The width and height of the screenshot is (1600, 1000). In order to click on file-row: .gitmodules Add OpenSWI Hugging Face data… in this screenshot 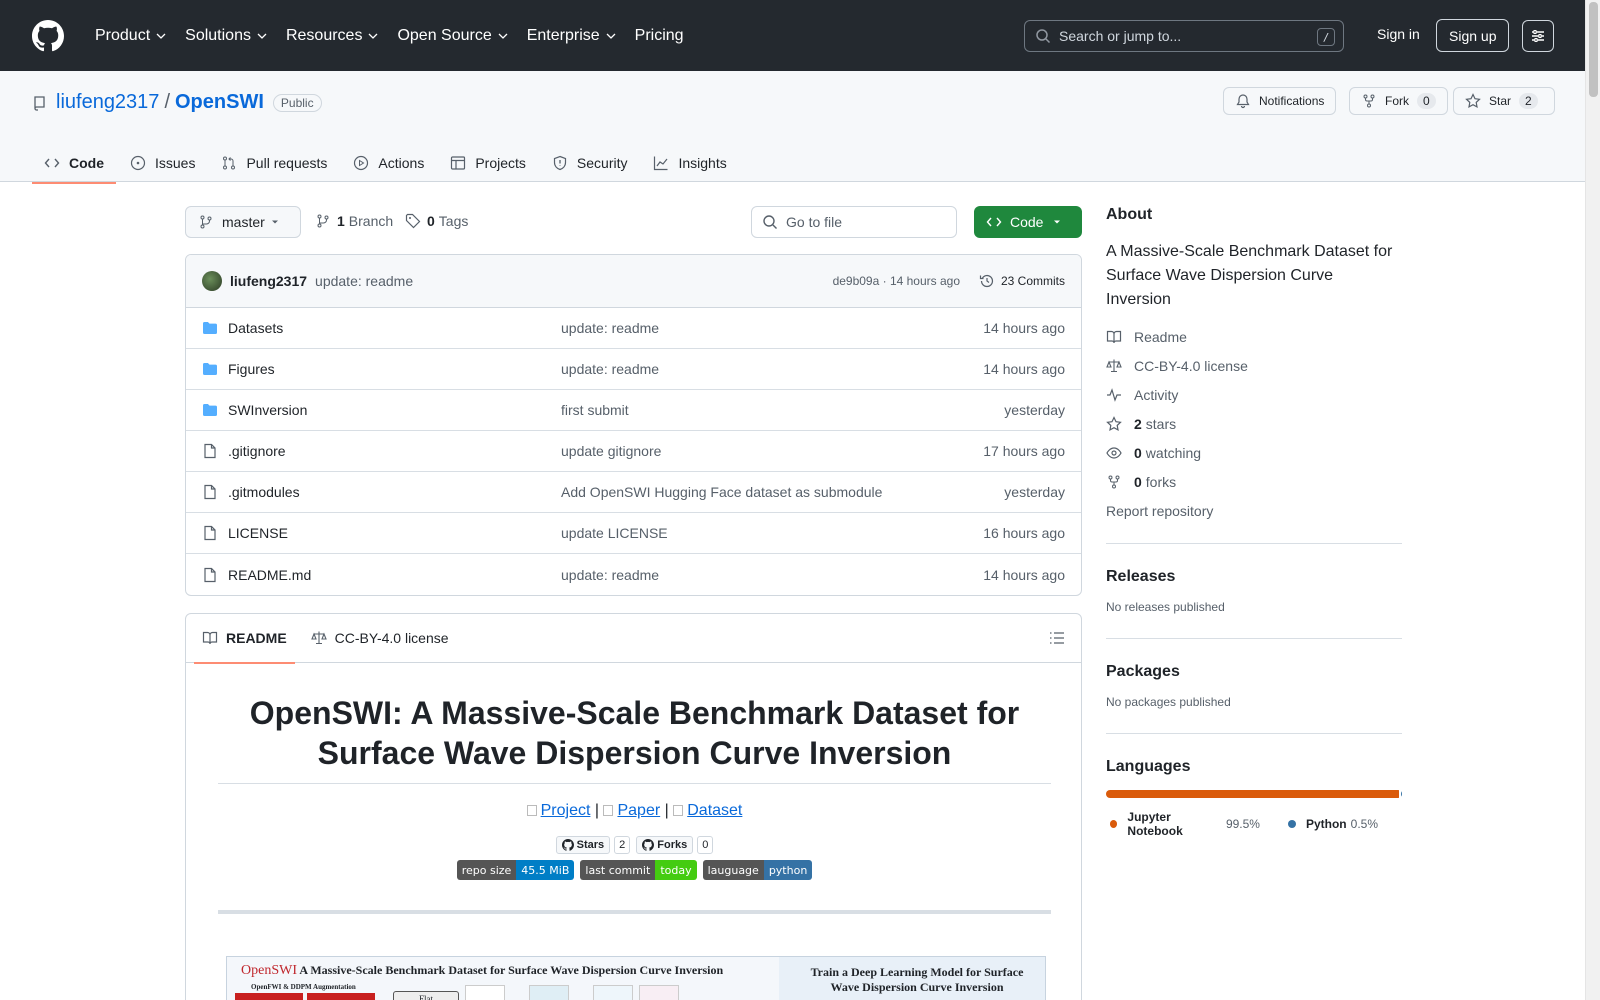, I will do `click(633, 492)`.